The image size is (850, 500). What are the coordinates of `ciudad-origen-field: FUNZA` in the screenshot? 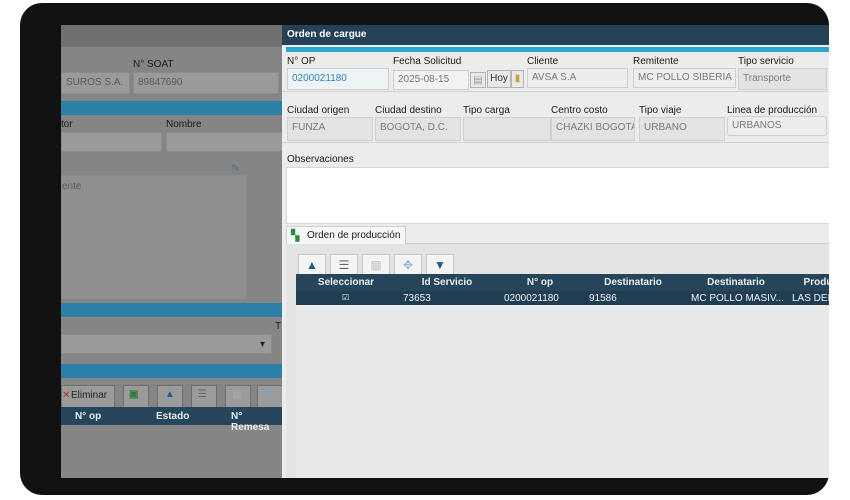 It's located at (330, 129).